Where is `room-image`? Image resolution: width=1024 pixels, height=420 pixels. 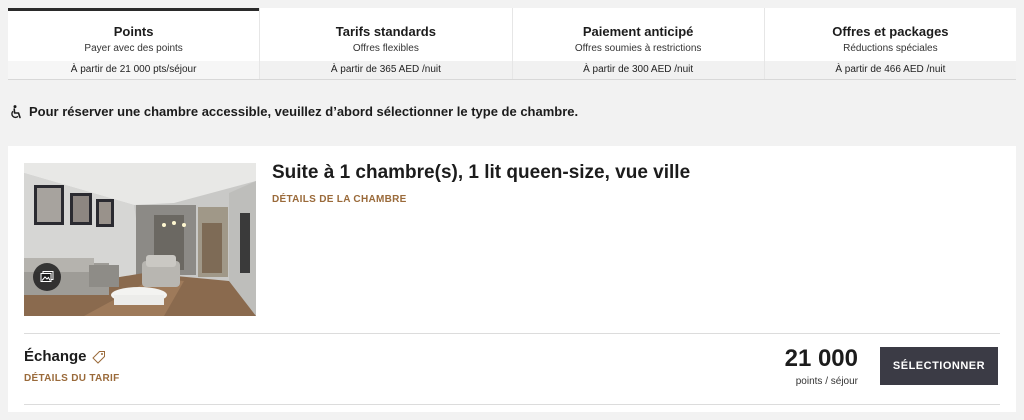 room-image is located at coordinates (140, 239).